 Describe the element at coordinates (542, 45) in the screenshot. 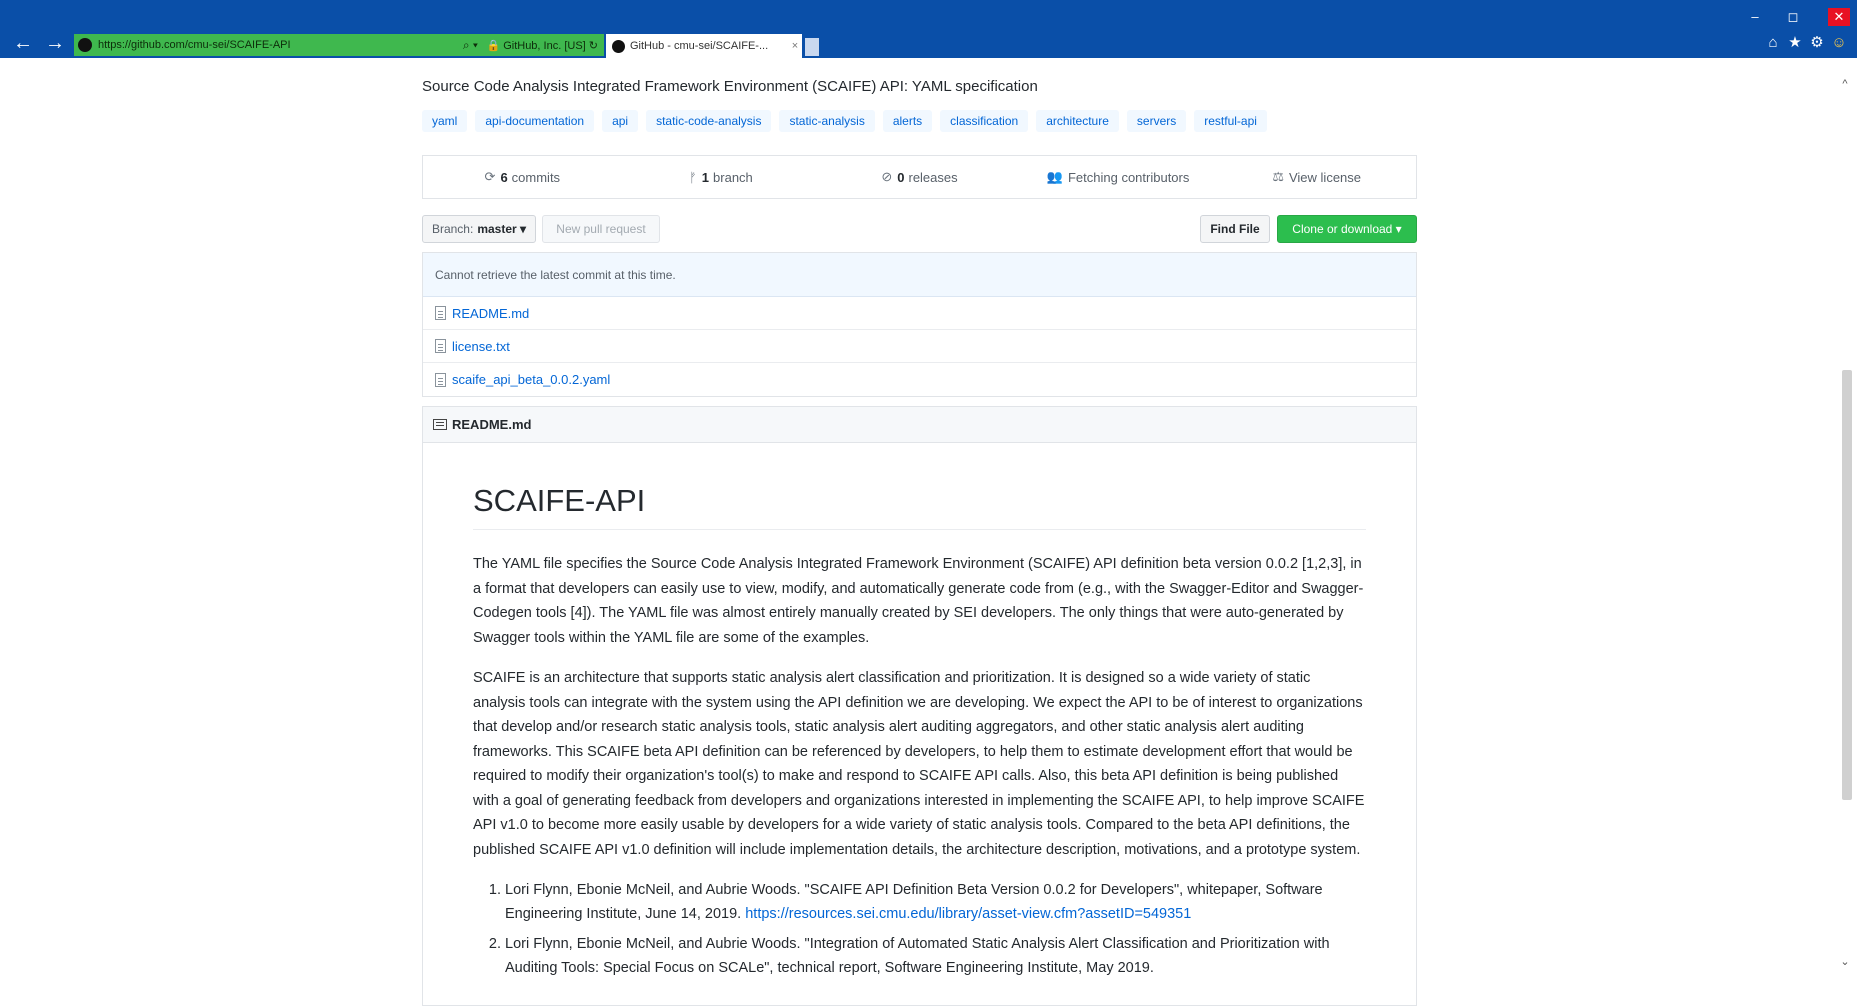

I see `certificate-badge: 🔒 GitHub, Inc. [US] ↻` at that location.